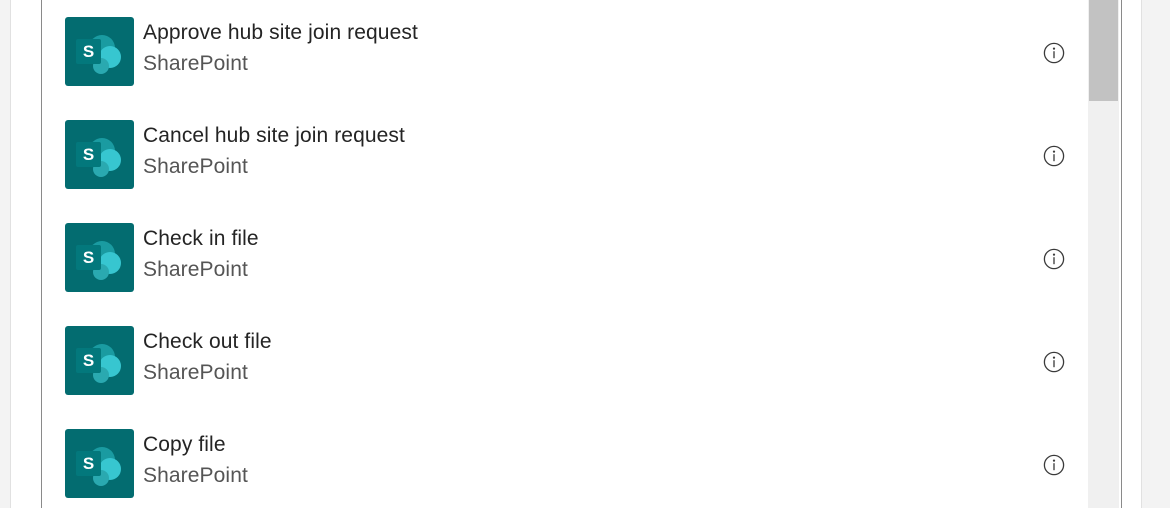 The image size is (1170, 508). Describe the element at coordinates (280, 32) in the screenshot. I see `action-title: Approve hub site join request` at that location.